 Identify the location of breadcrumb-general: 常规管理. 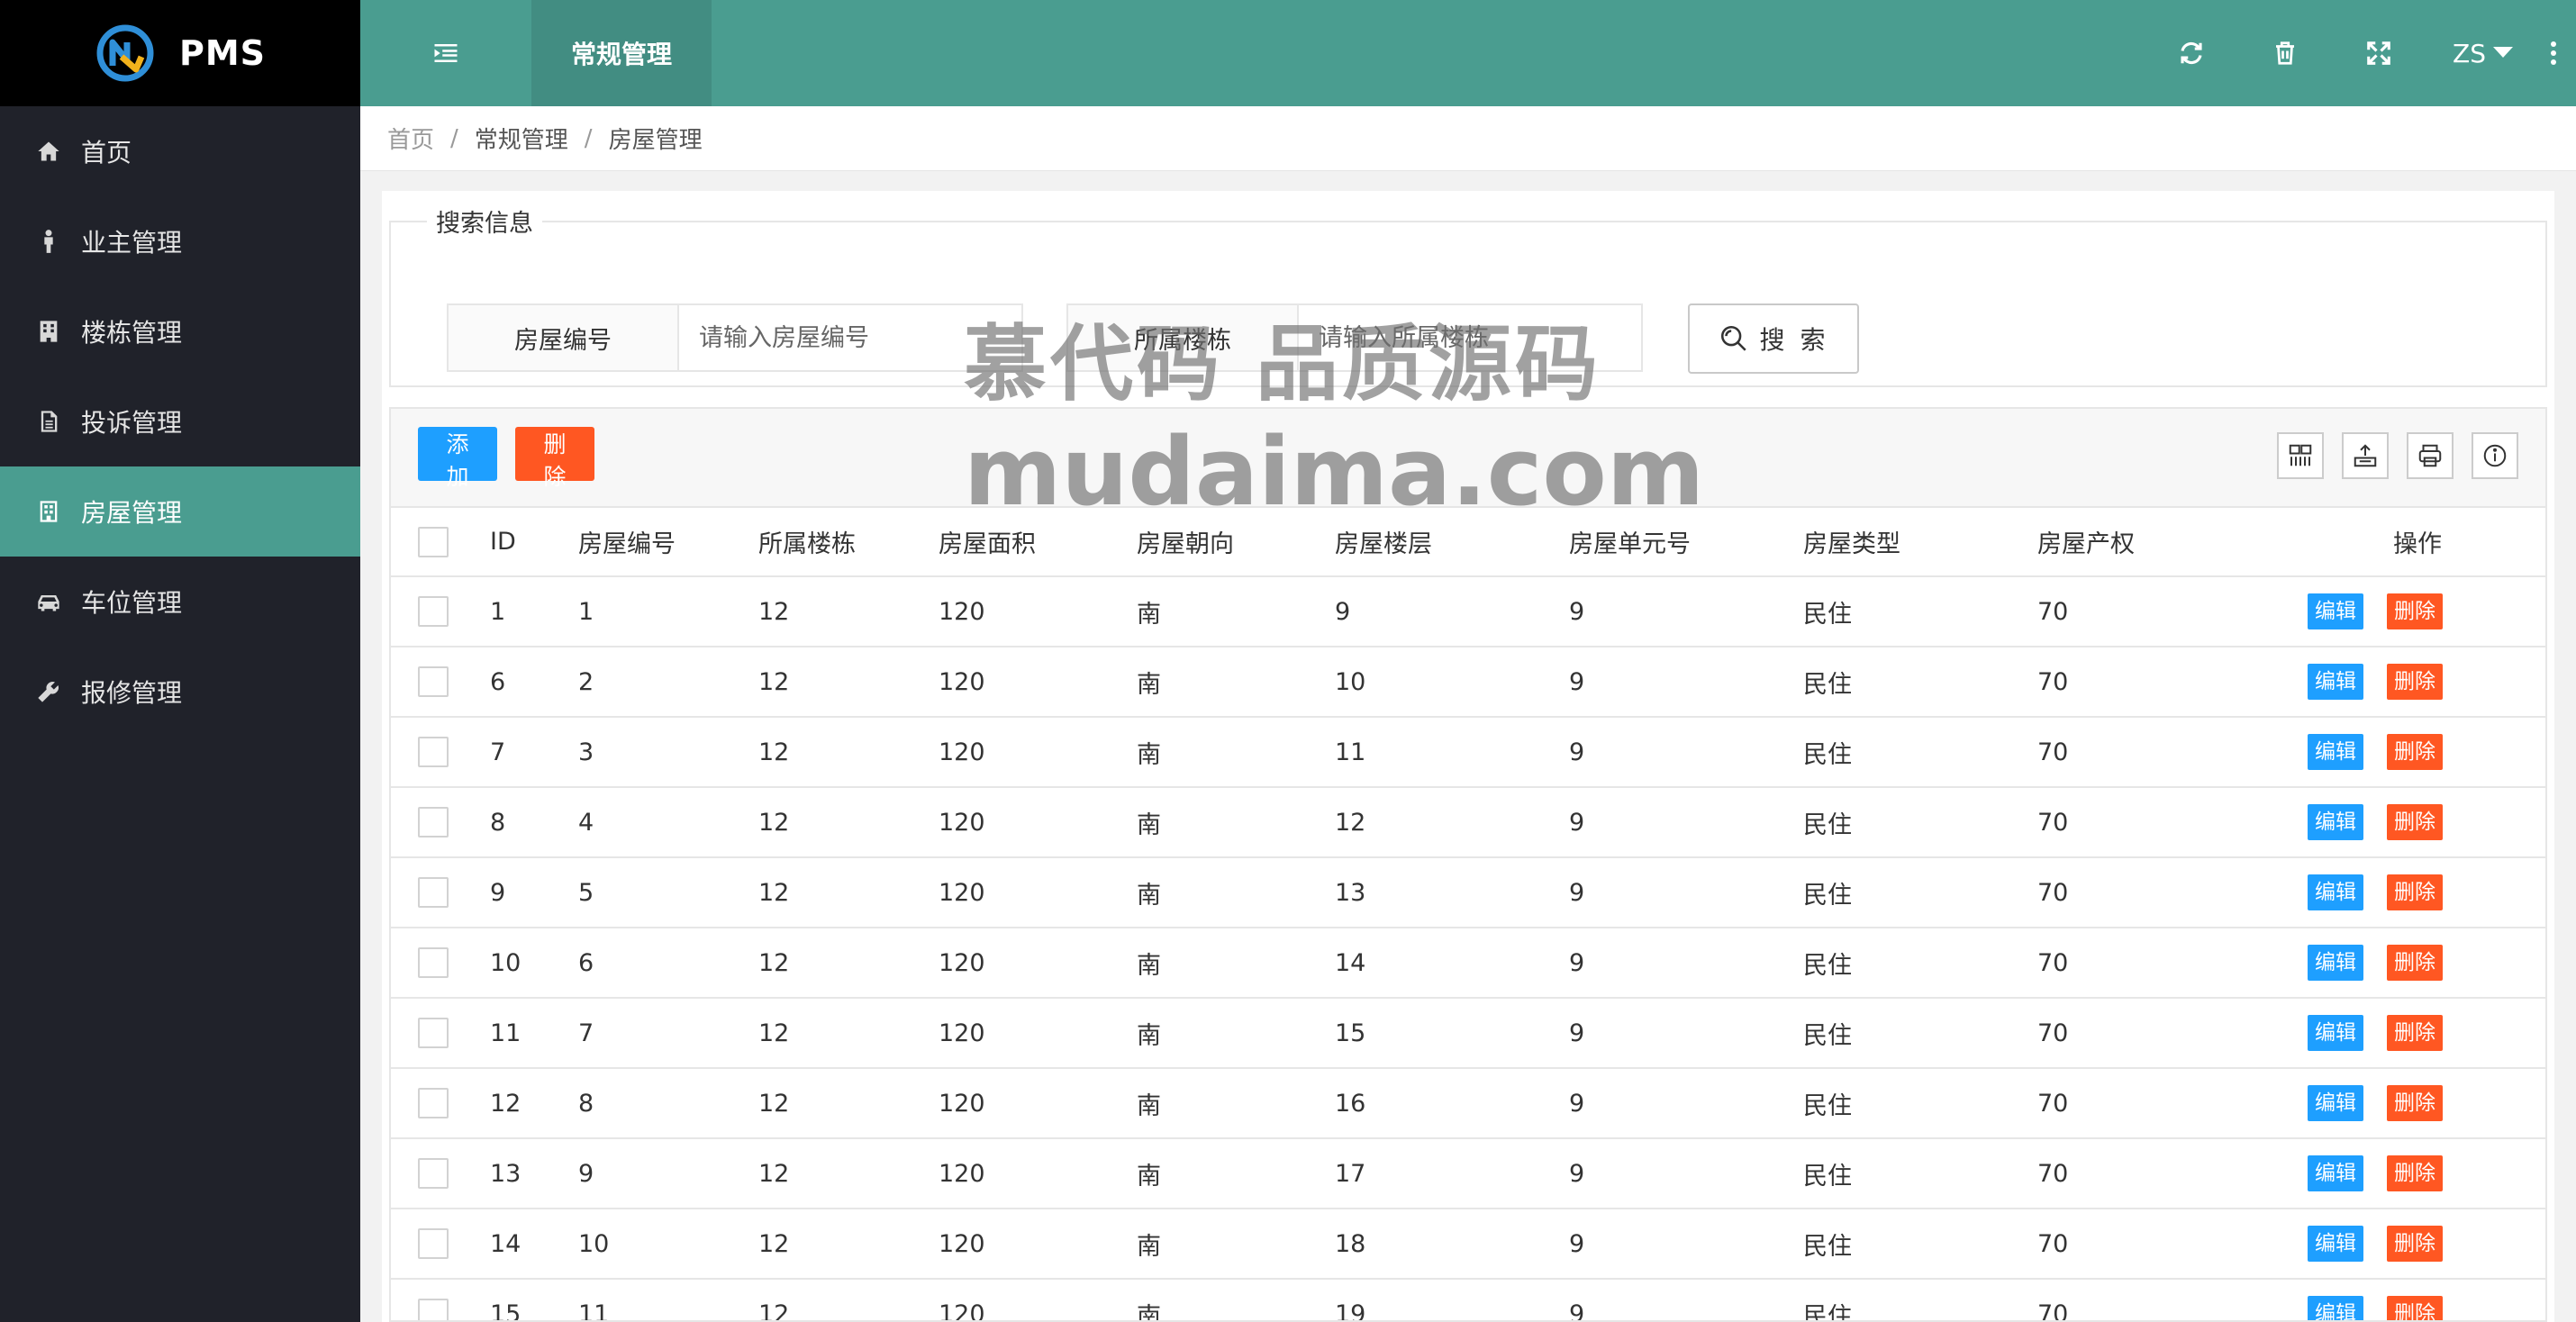
(521, 138).